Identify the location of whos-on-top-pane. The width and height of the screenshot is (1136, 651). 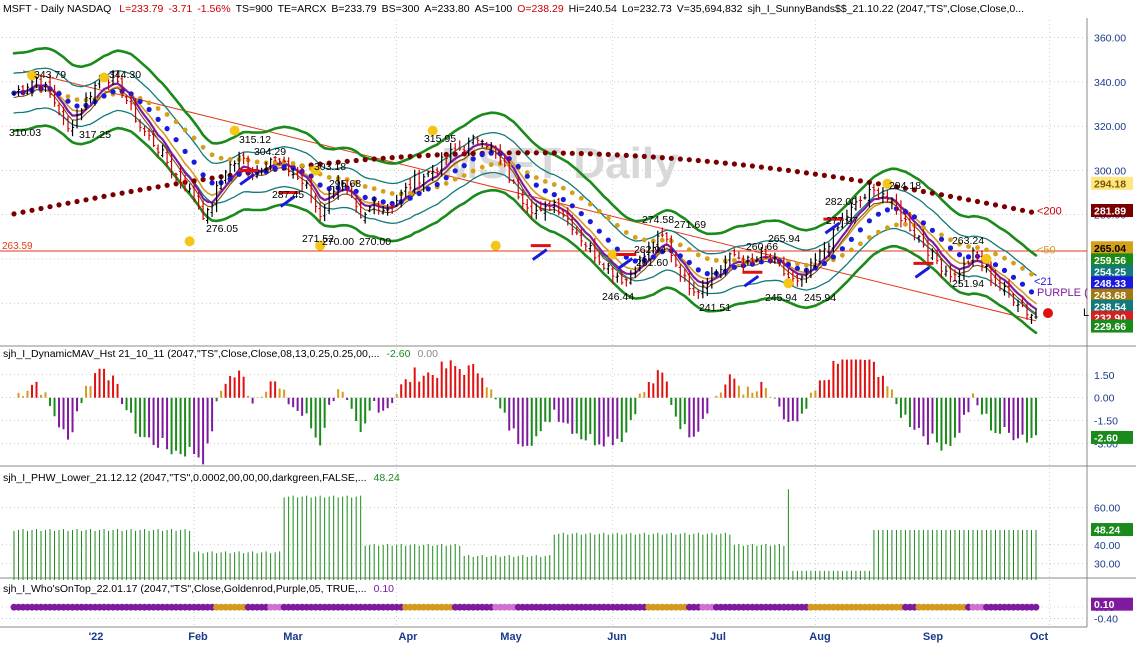
(525, 607).